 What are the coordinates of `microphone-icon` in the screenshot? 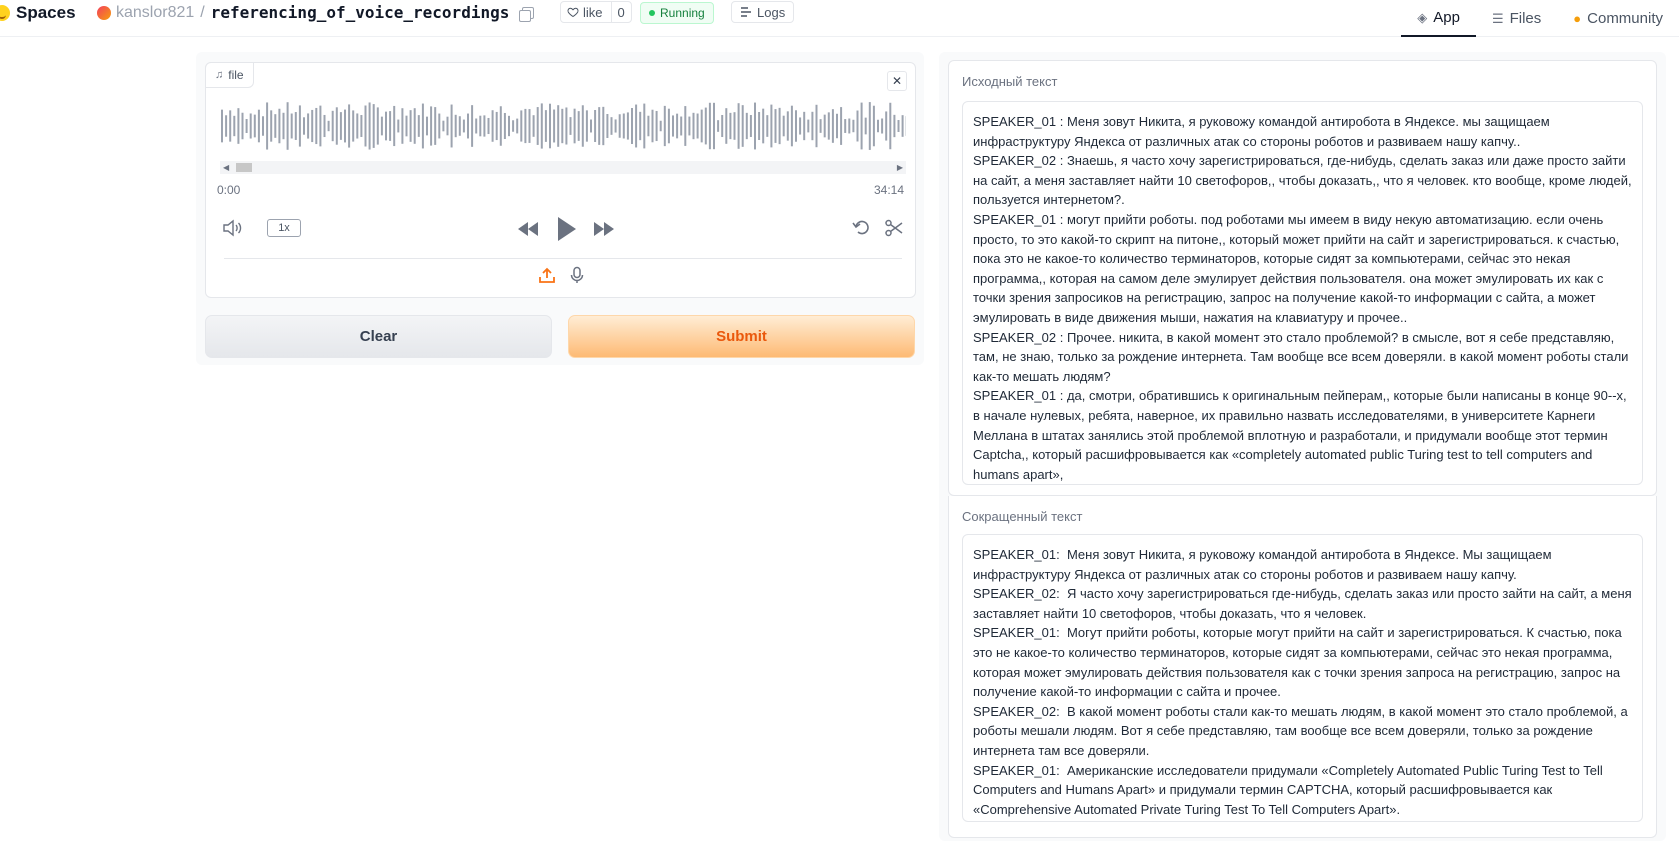 It's located at (577, 275).